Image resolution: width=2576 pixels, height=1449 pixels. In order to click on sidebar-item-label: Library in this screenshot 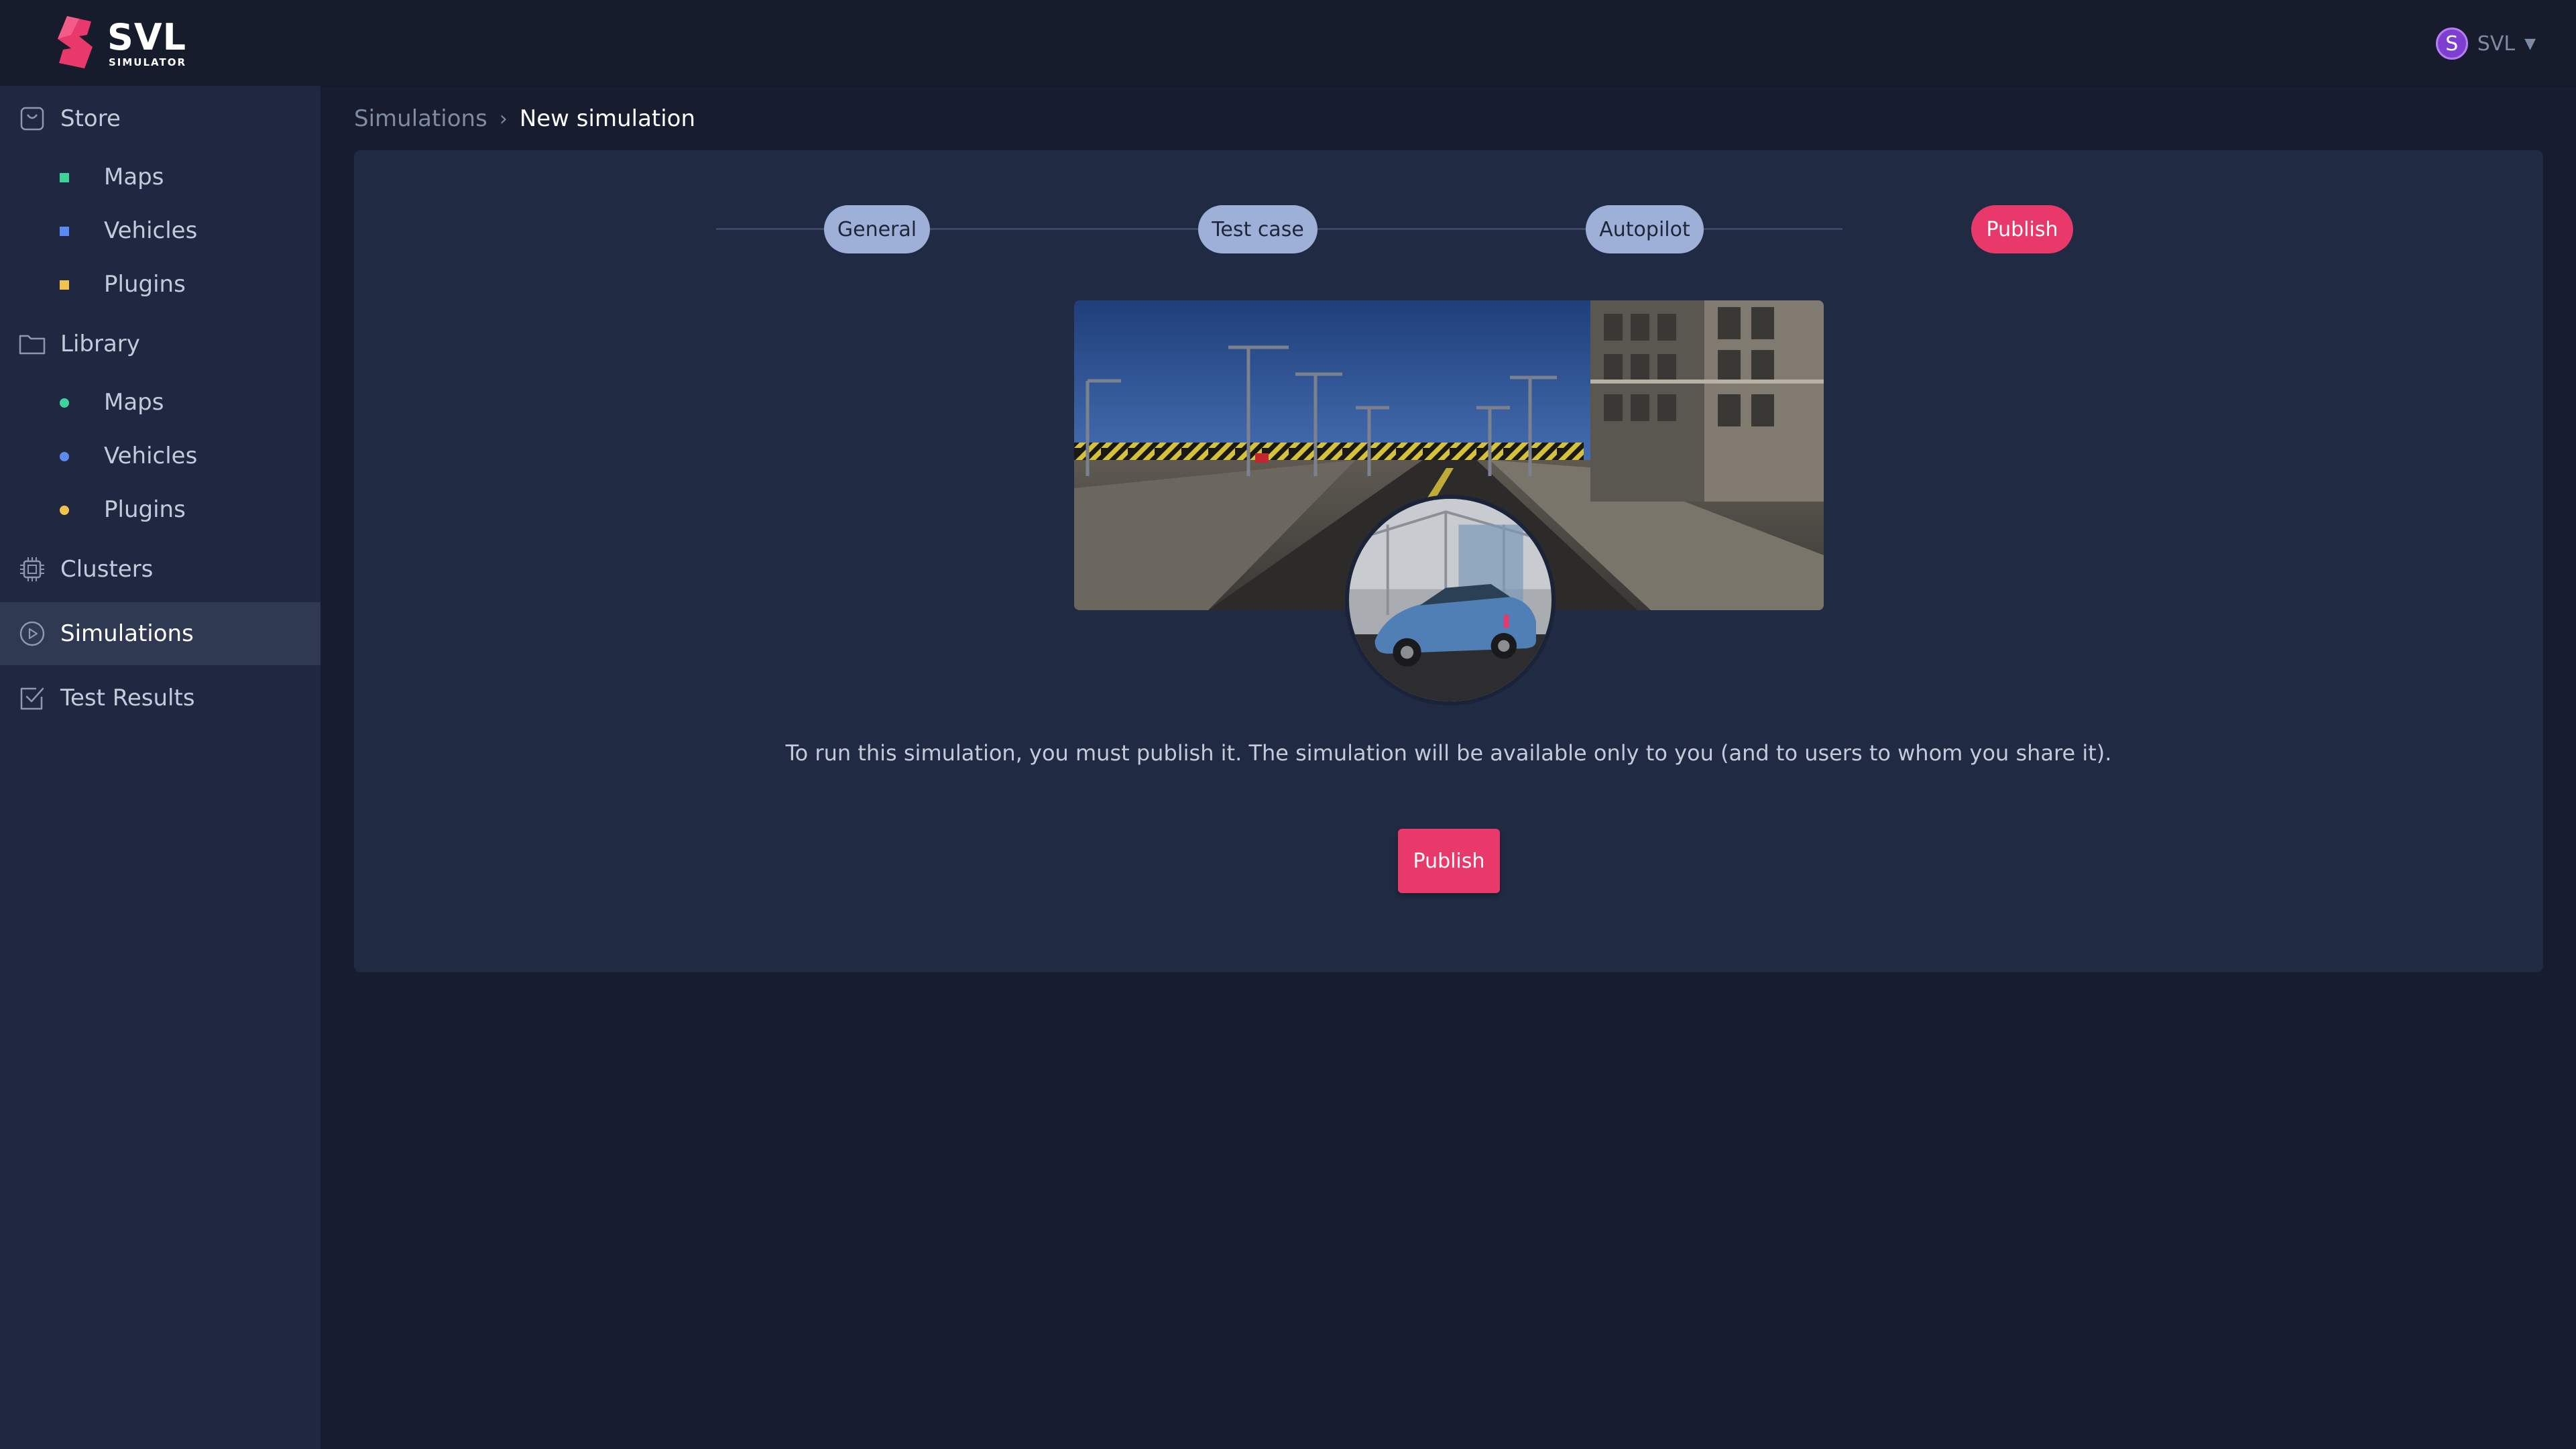, I will do `click(100, 344)`.